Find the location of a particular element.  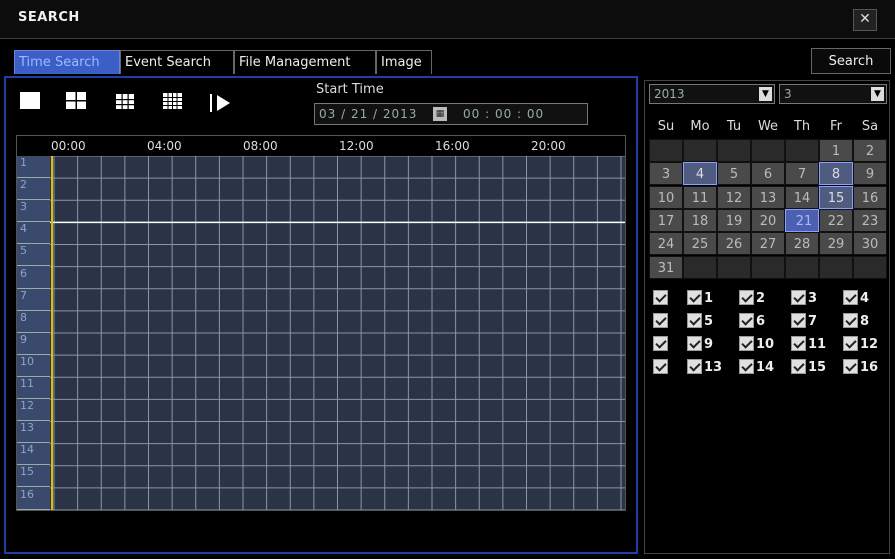

calendar-day: 14 is located at coordinates (802, 197).